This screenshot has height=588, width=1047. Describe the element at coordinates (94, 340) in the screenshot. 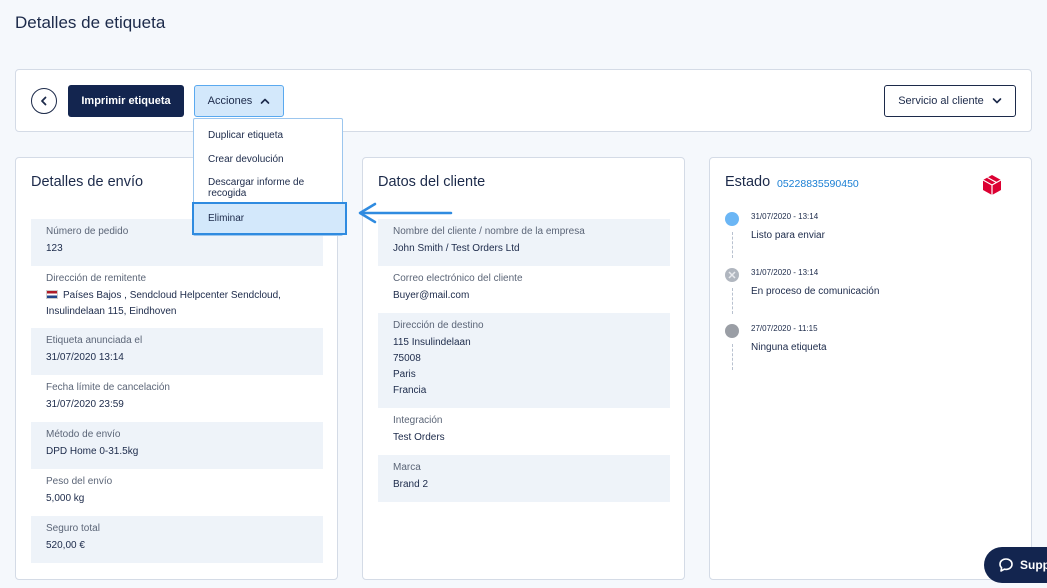

I see `field-label: Etiqueta anunciada el` at that location.